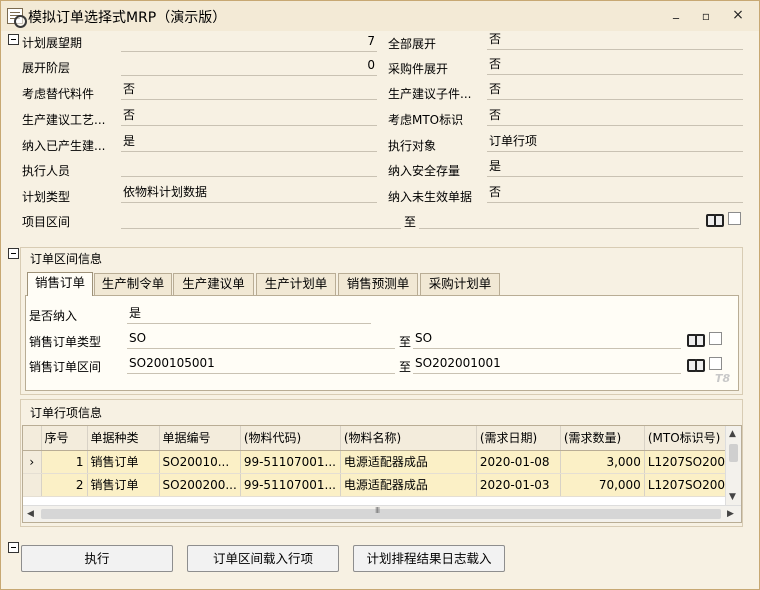 This screenshot has height=590, width=760. What do you see at coordinates (518, 462) in the screenshot?
I see `cell-demand-date: 2020-01-08` at bounding box center [518, 462].